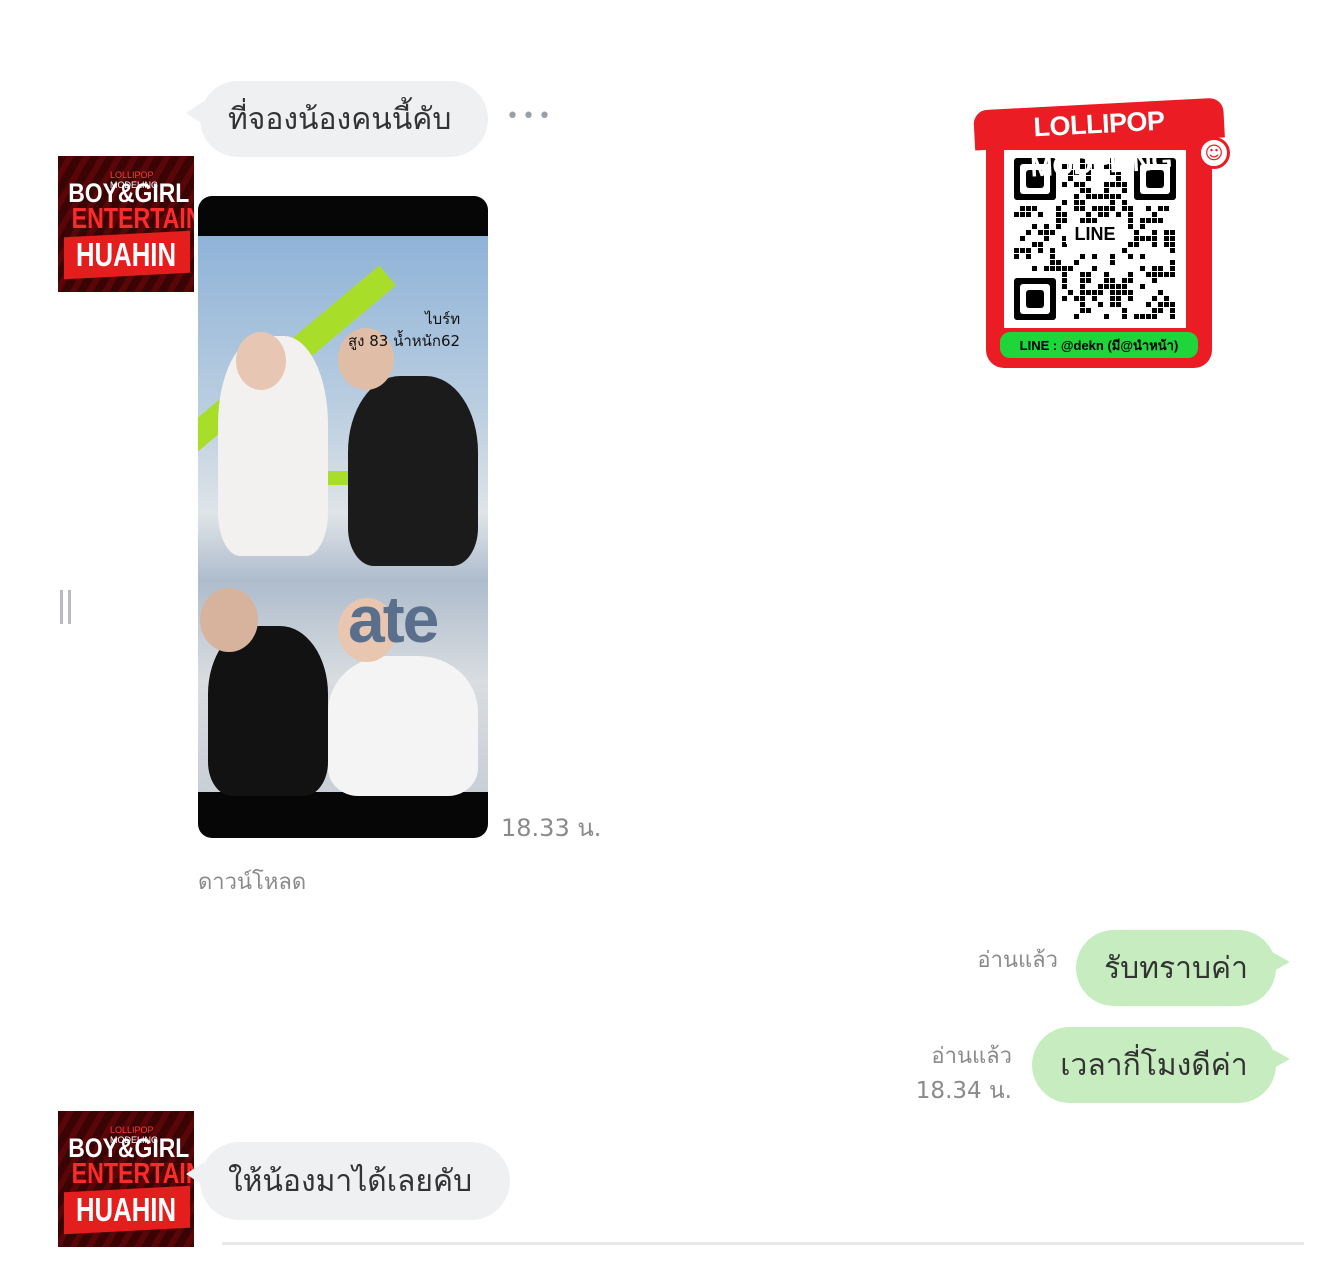 This screenshot has width=1343, height=1263. Describe the element at coordinates (393, 619) in the screenshot. I see `photo-sign-text: ate` at that location.